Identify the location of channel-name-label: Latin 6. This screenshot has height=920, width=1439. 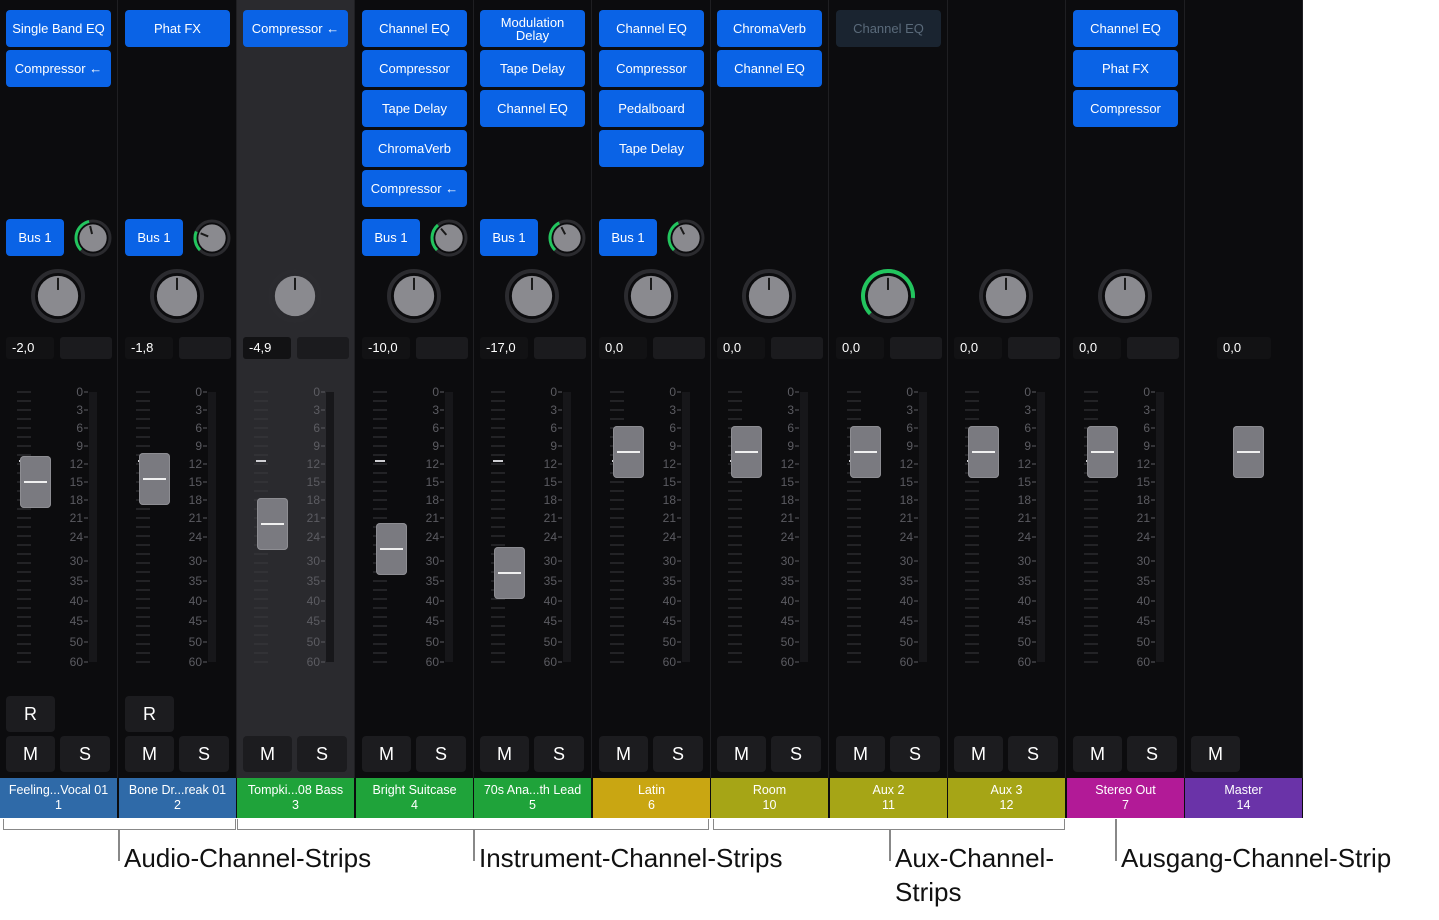
(651, 798).